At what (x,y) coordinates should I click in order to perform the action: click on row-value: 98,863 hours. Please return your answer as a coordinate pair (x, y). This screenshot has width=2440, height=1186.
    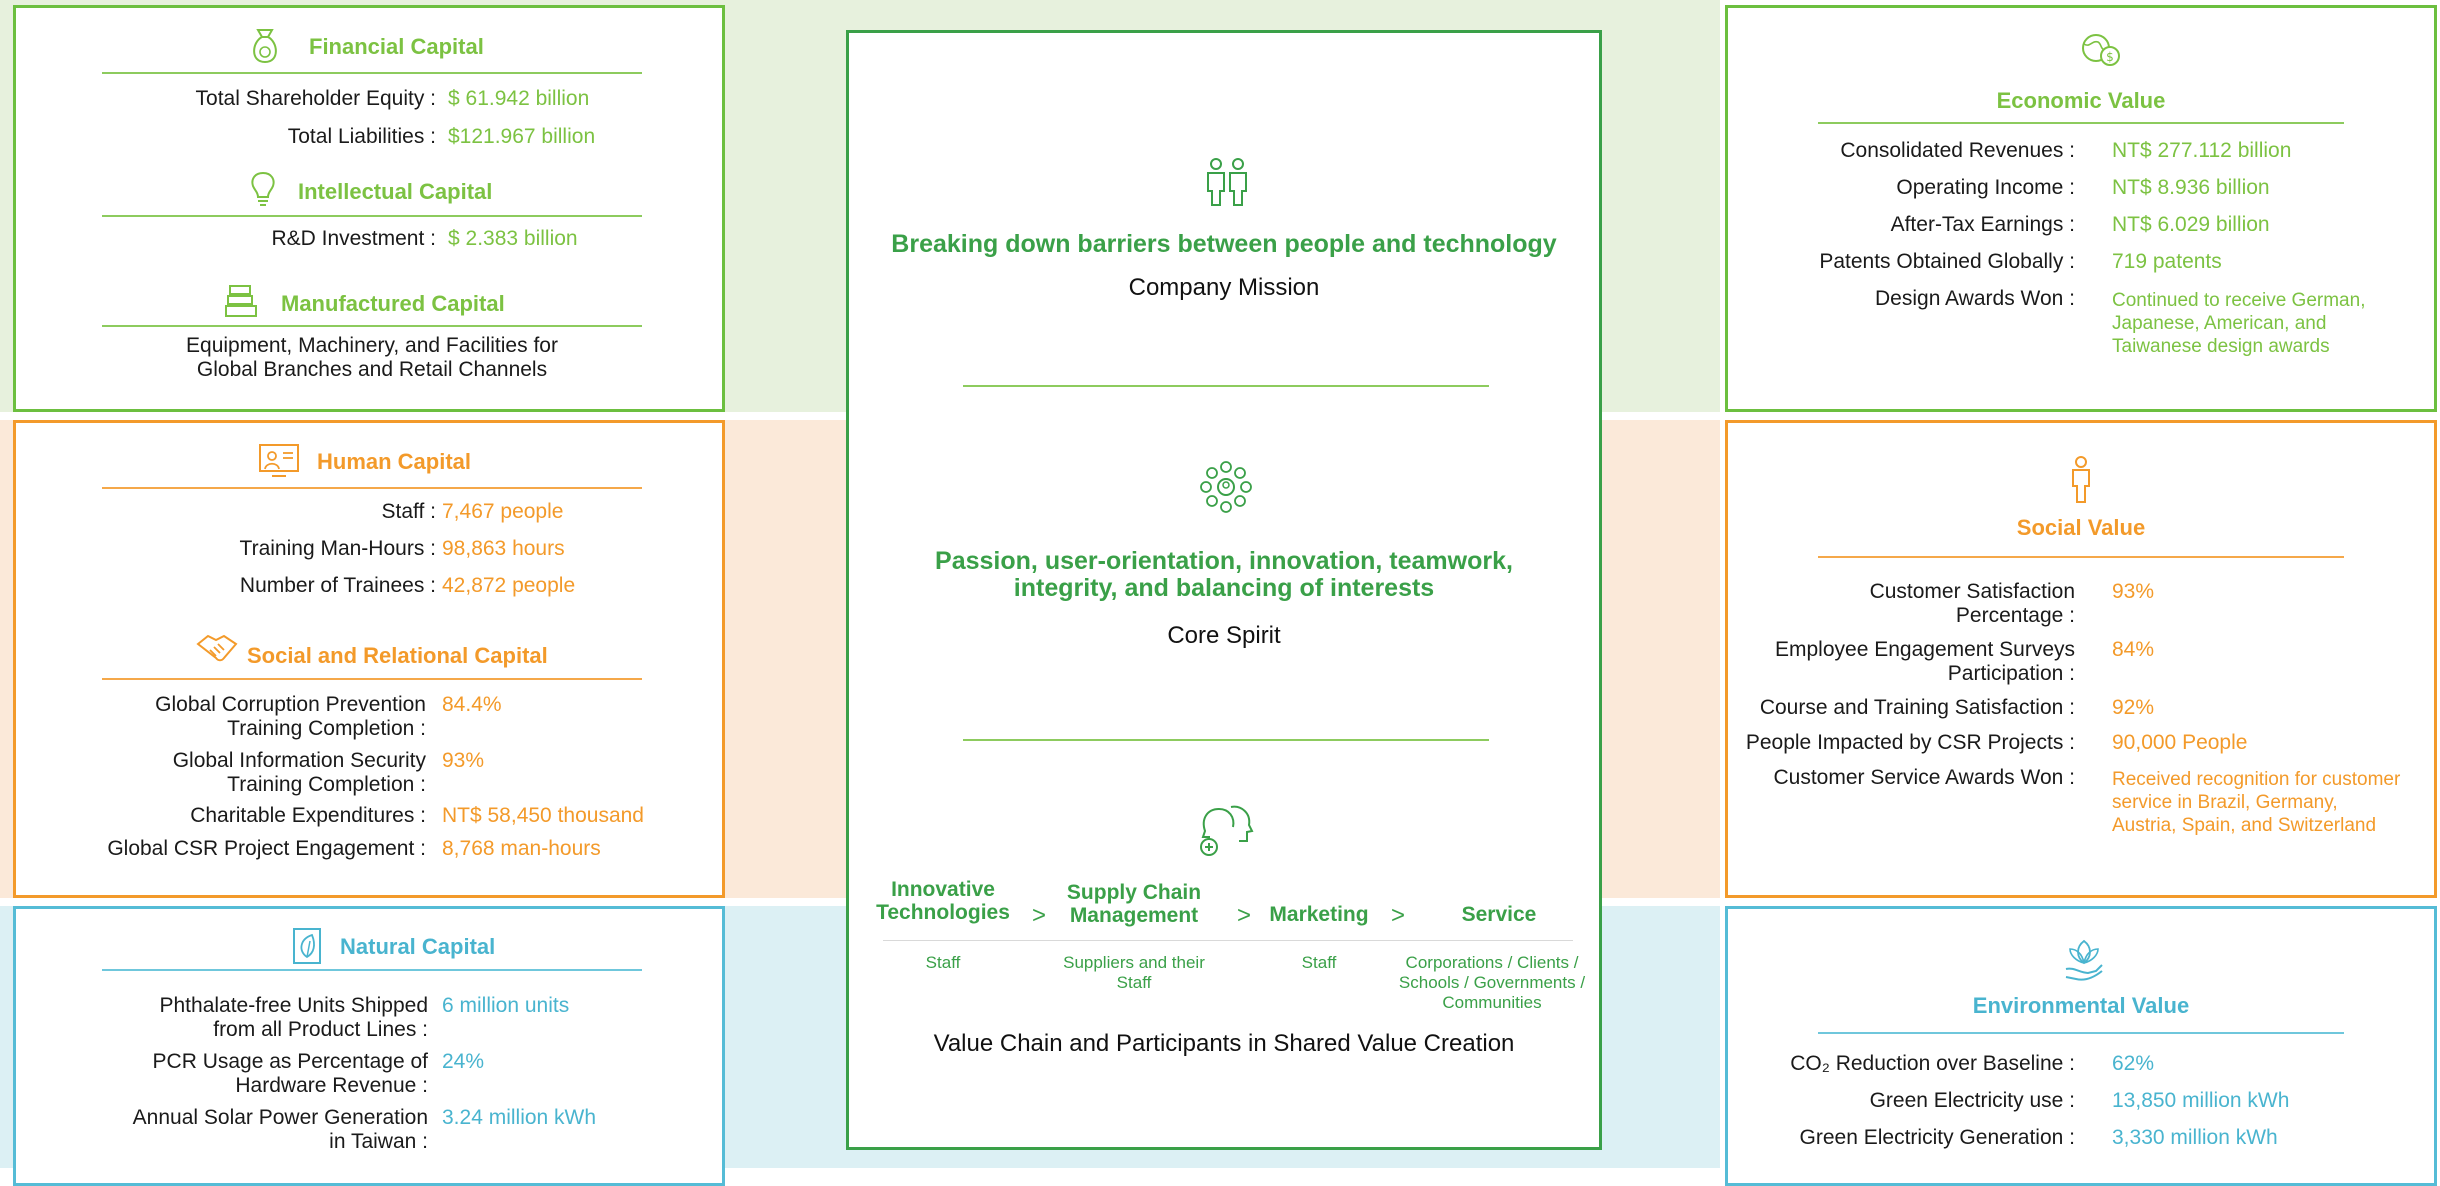
    Looking at the image, I should click on (503, 548).